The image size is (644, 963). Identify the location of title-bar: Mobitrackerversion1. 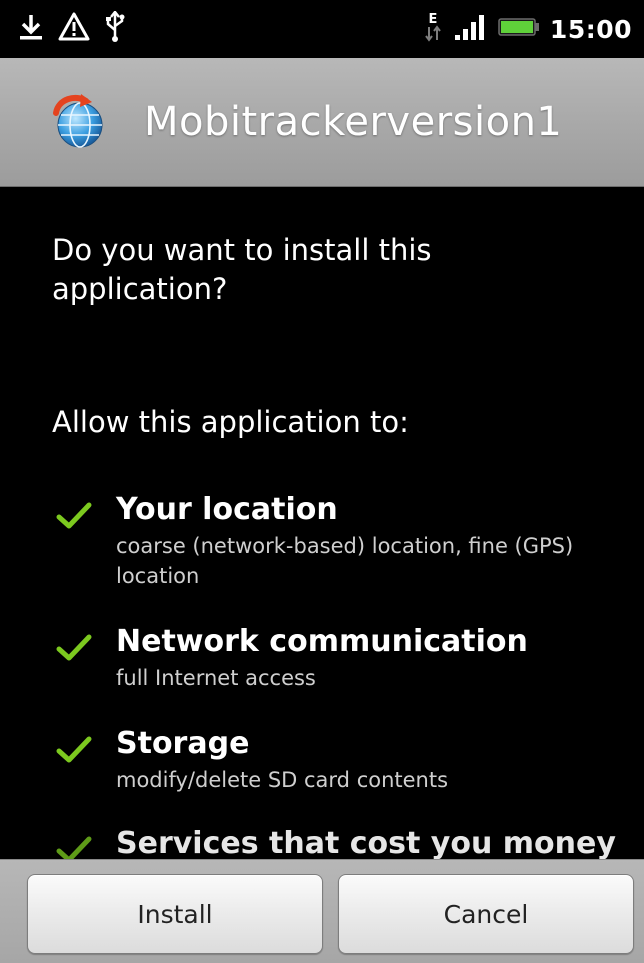
(322, 122).